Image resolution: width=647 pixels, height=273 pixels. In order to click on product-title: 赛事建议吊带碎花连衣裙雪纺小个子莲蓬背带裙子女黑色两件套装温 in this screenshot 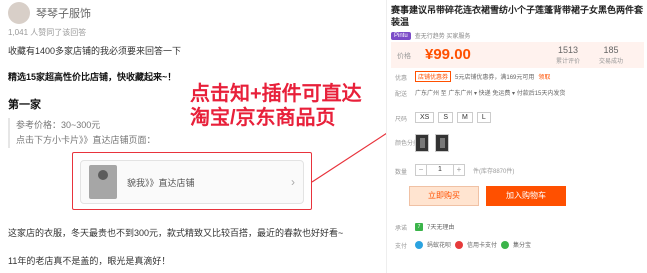, I will do `click(517, 16)`.